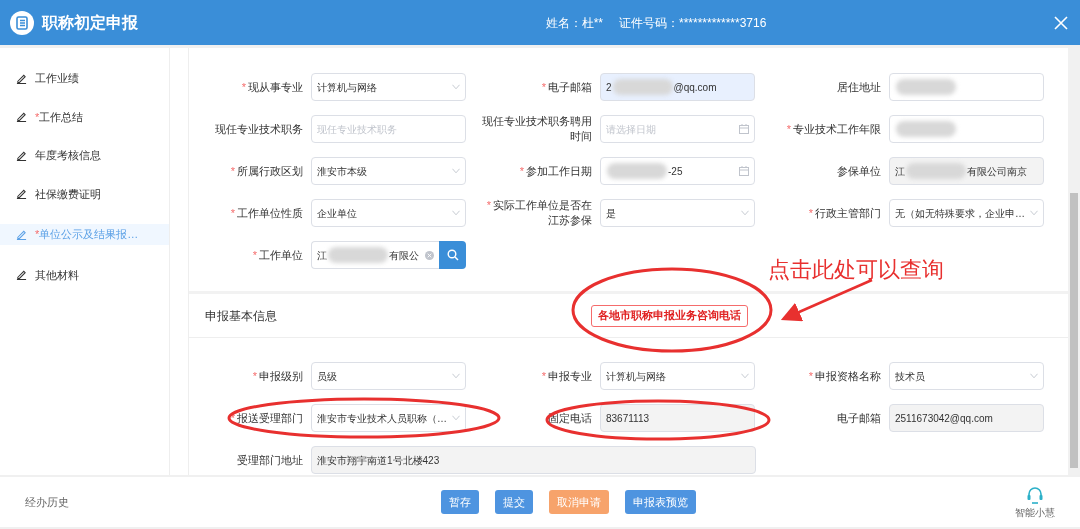 The width and height of the screenshot is (1080, 529). What do you see at coordinates (1074, 261) in the screenshot?
I see `scrollbar` at bounding box center [1074, 261].